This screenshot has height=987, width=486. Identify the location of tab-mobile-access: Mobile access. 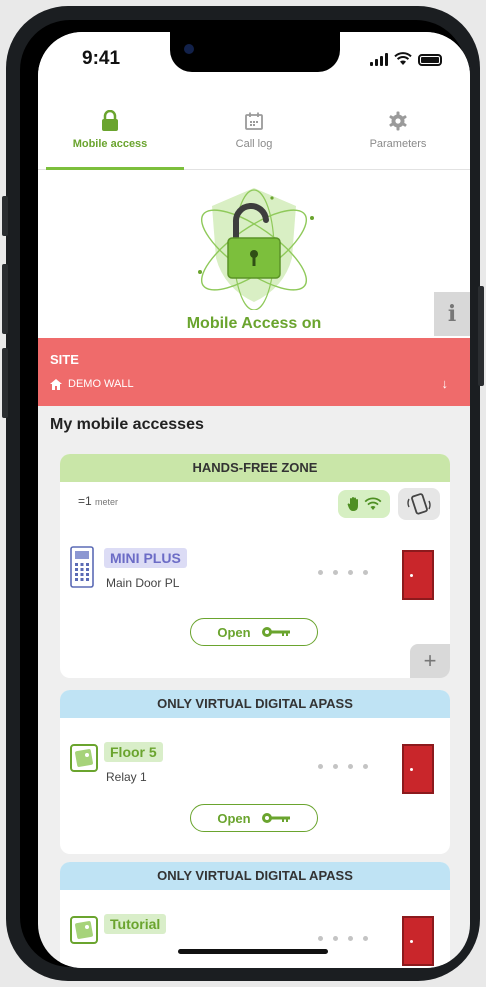
(110, 130).